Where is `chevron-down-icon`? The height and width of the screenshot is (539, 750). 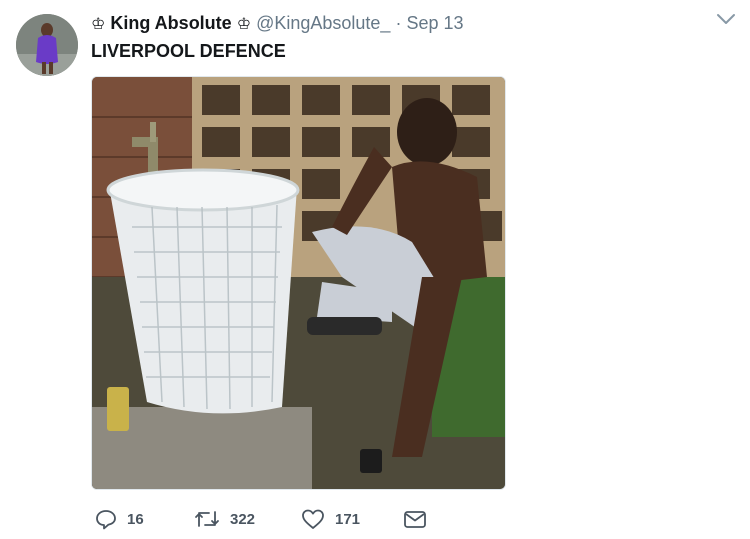
chevron-down-icon is located at coordinates (726, 21).